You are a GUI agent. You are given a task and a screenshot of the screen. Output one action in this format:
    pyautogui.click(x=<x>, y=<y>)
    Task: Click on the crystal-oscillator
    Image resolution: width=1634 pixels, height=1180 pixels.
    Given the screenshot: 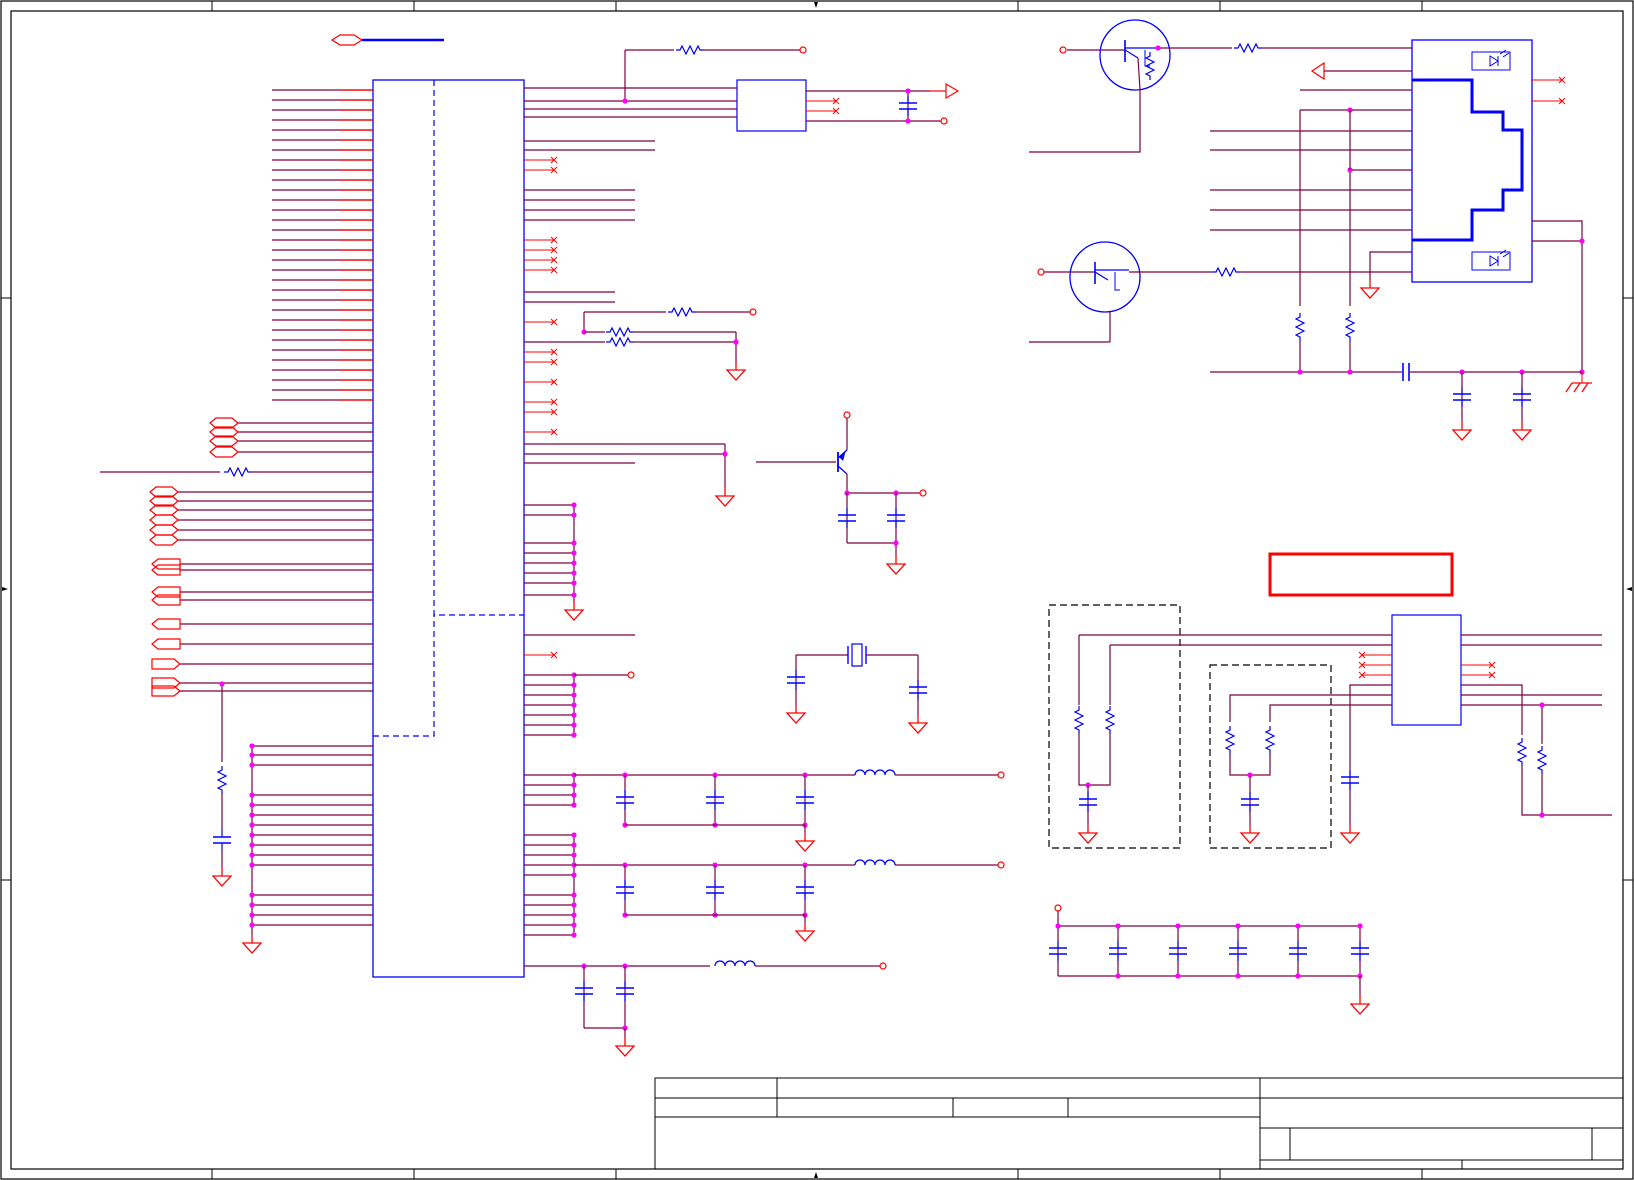 What is the action you would take?
    pyautogui.click(x=857, y=688)
    